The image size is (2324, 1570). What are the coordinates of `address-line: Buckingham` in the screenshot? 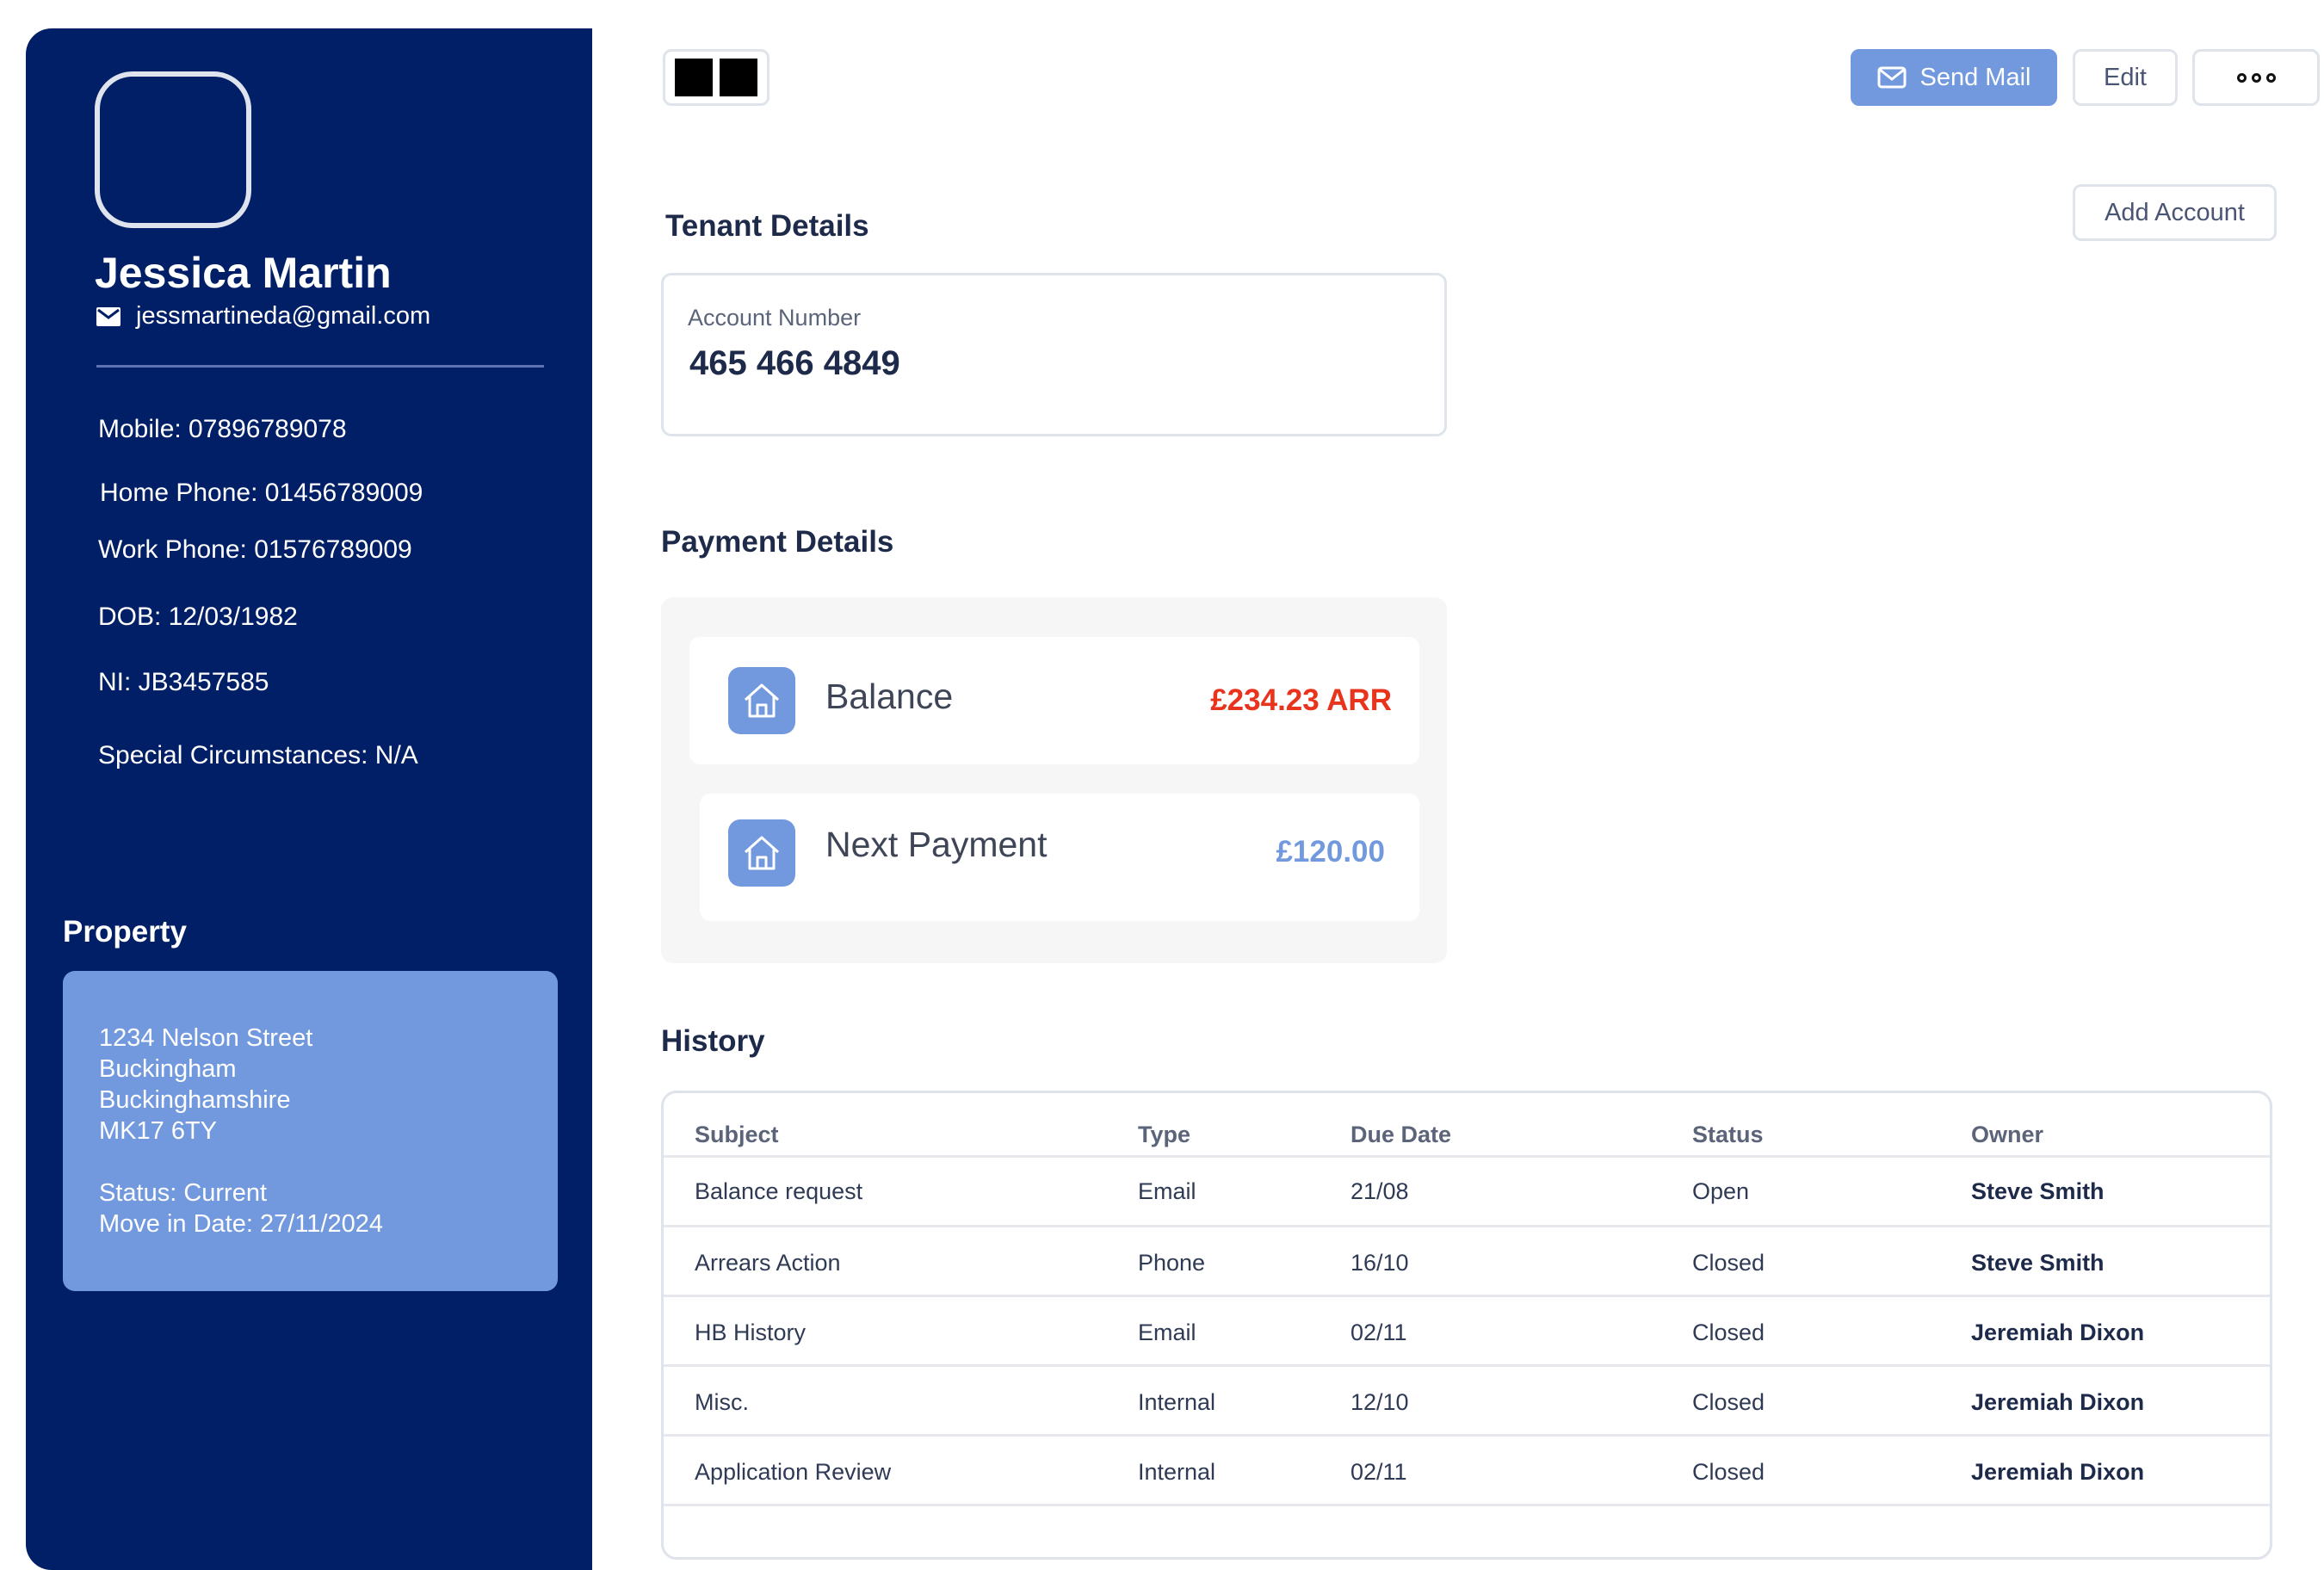 It's located at (168, 1069).